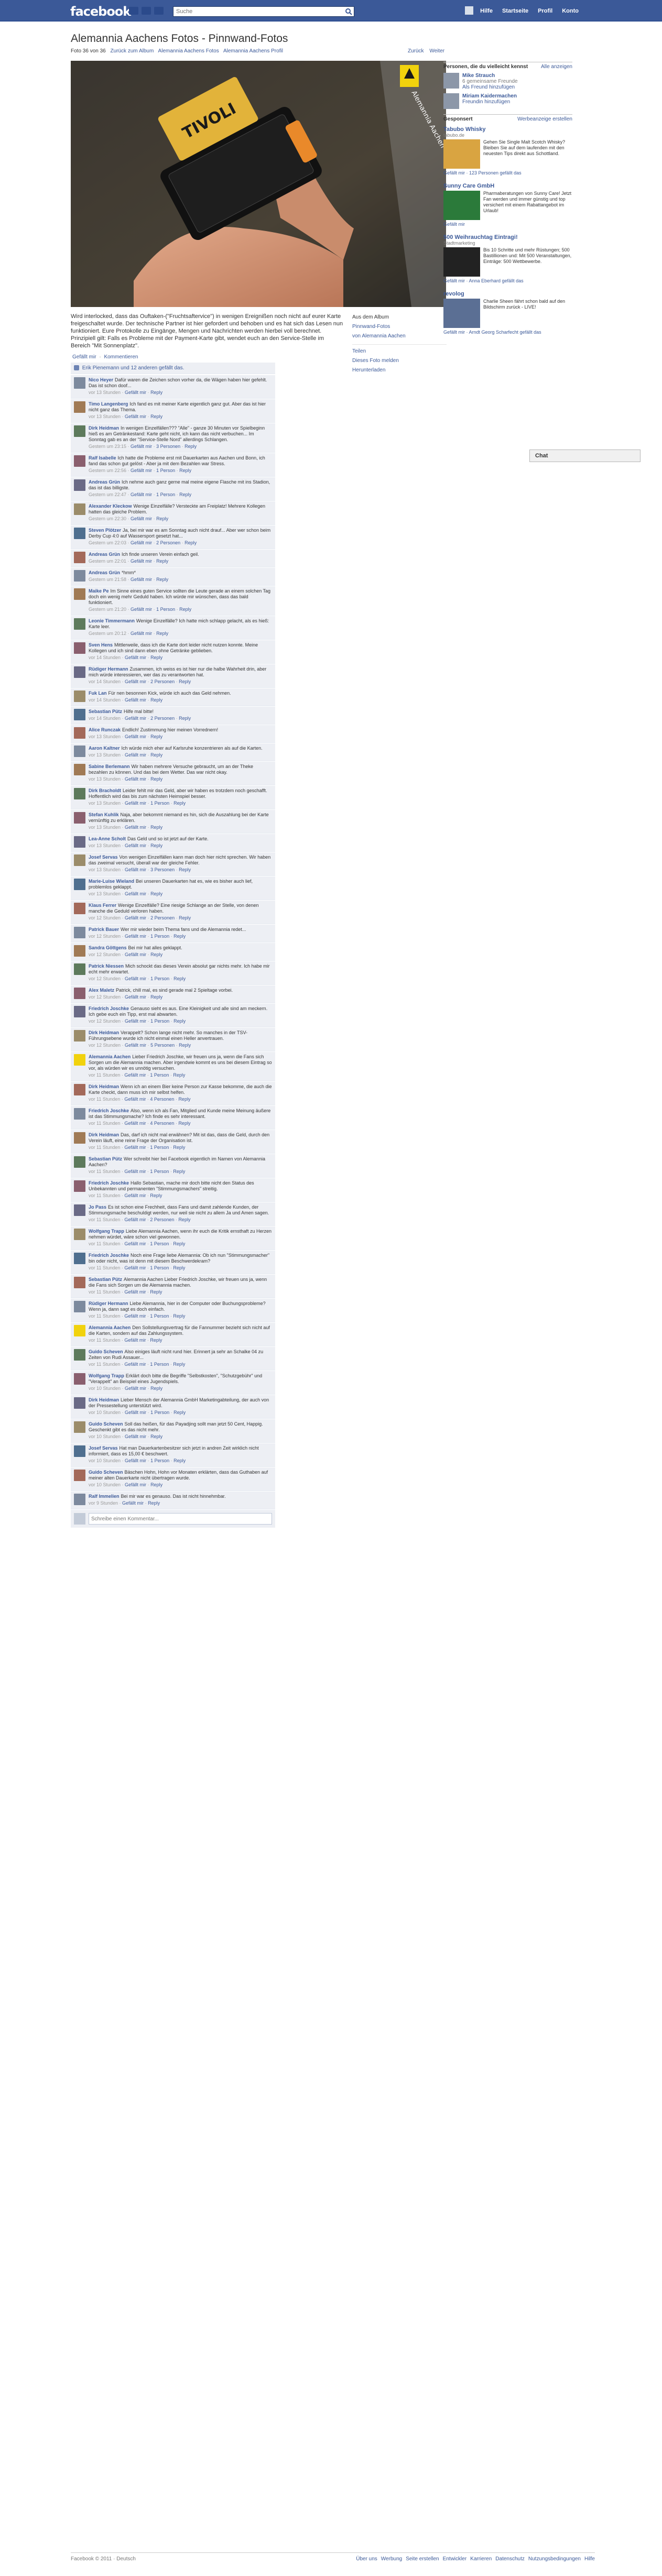 The height and width of the screenshot is (2576, 662). What do you see at coordinates (367, 2559) in the screenshot?
I see `footer-link: Über uns` at bounding box center [367, 2559].